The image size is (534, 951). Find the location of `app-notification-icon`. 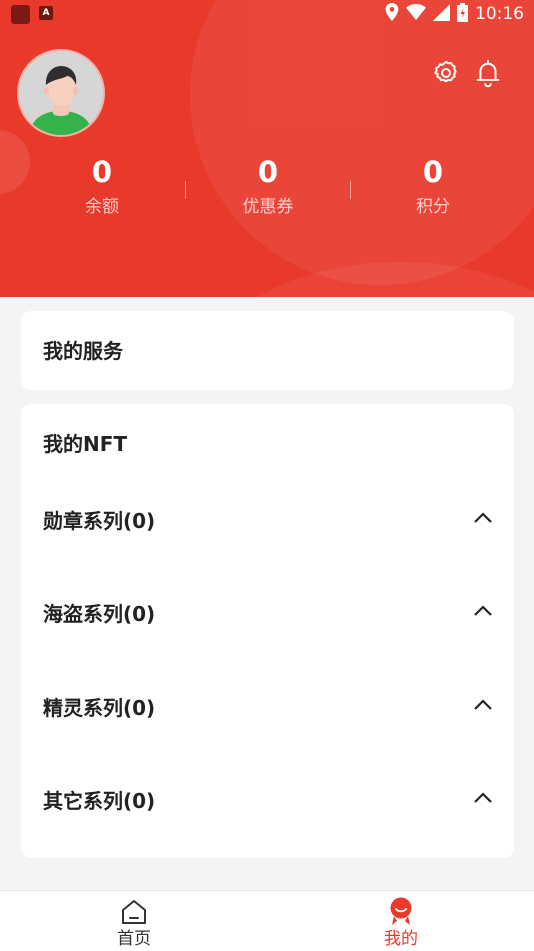

app-notification-icon is located at coordinates (20, 14).